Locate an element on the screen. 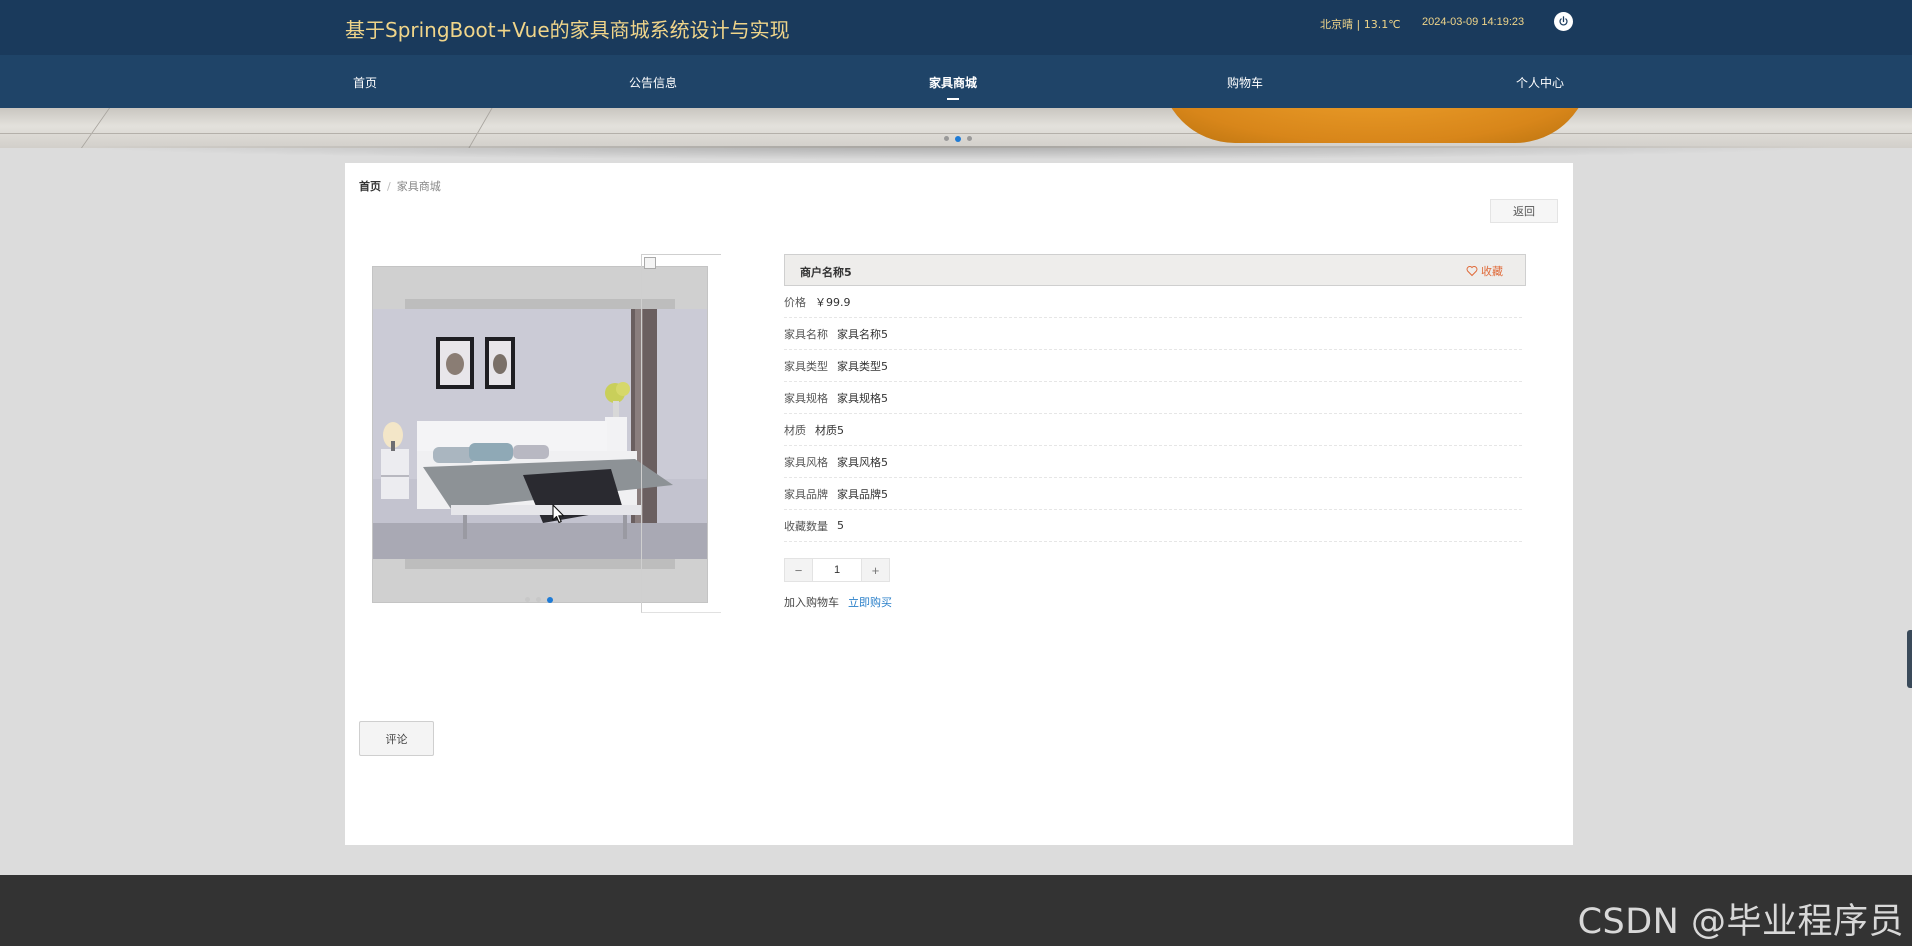 Image resolution: width=1912 pixels, height=946 pixels. attr-key: 家具名称 is located at coordinates (806, 334).